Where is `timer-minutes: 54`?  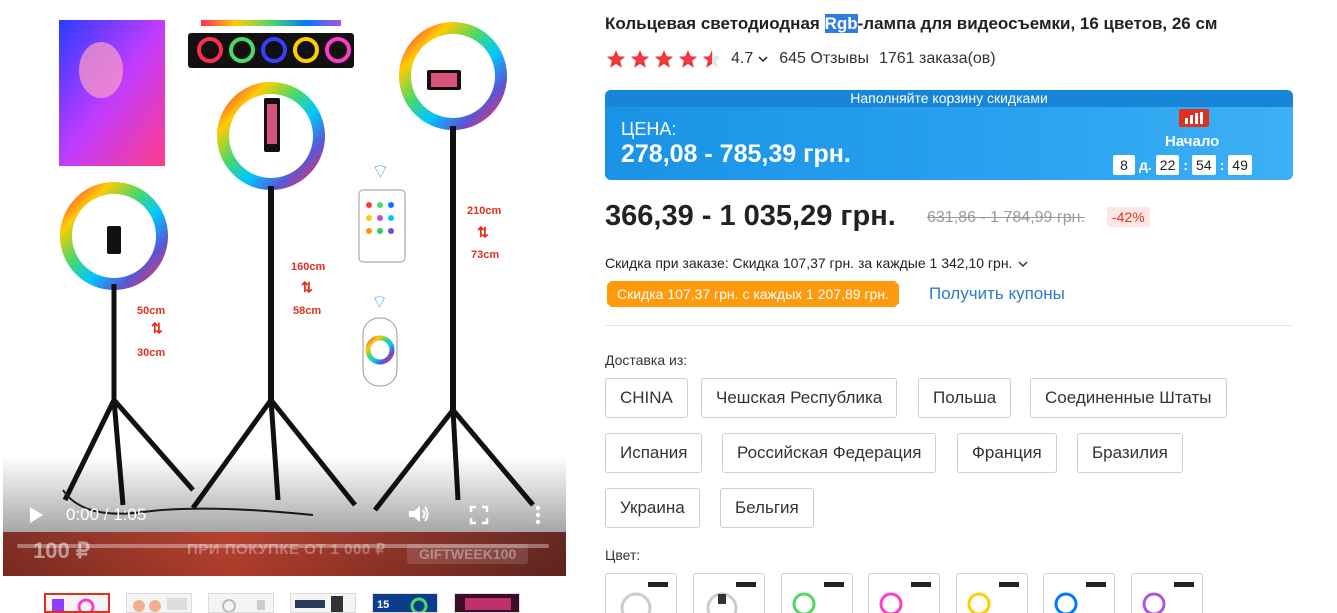
timer-minutes: 54 is located at coordinates (1204, 165).